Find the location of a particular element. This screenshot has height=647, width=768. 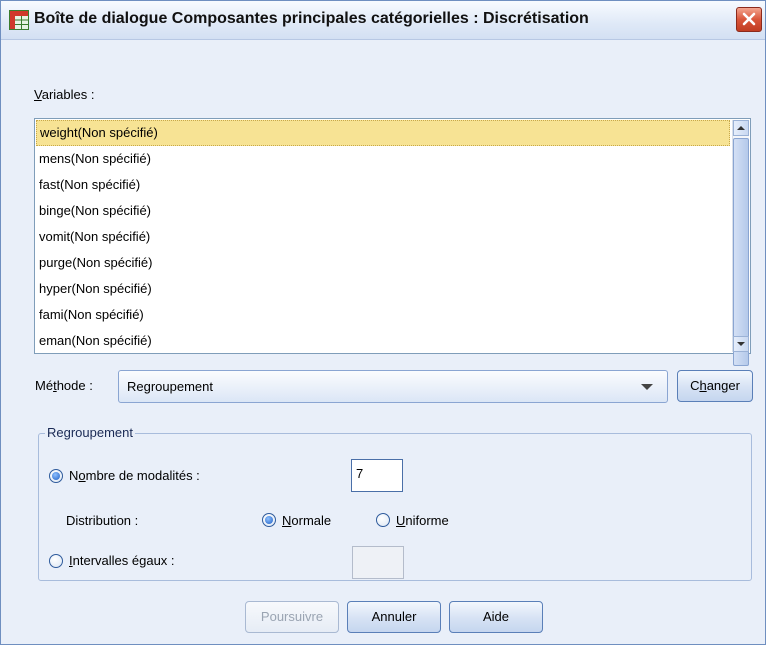

method-label: Méthode : is located at coordinates (64, 385).